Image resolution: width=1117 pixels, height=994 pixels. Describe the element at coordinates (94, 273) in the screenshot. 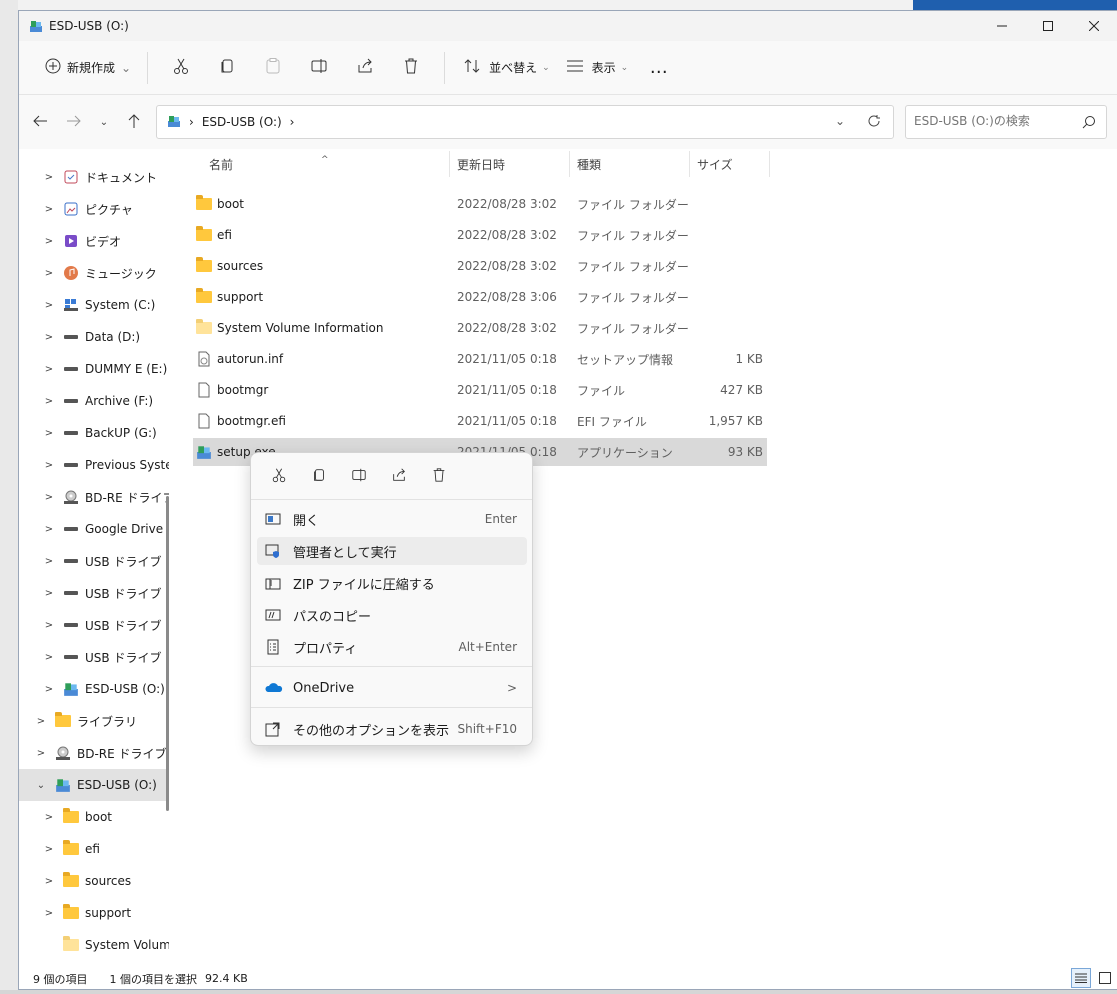

I see `sidebar-item: > ミュージック` at that location.